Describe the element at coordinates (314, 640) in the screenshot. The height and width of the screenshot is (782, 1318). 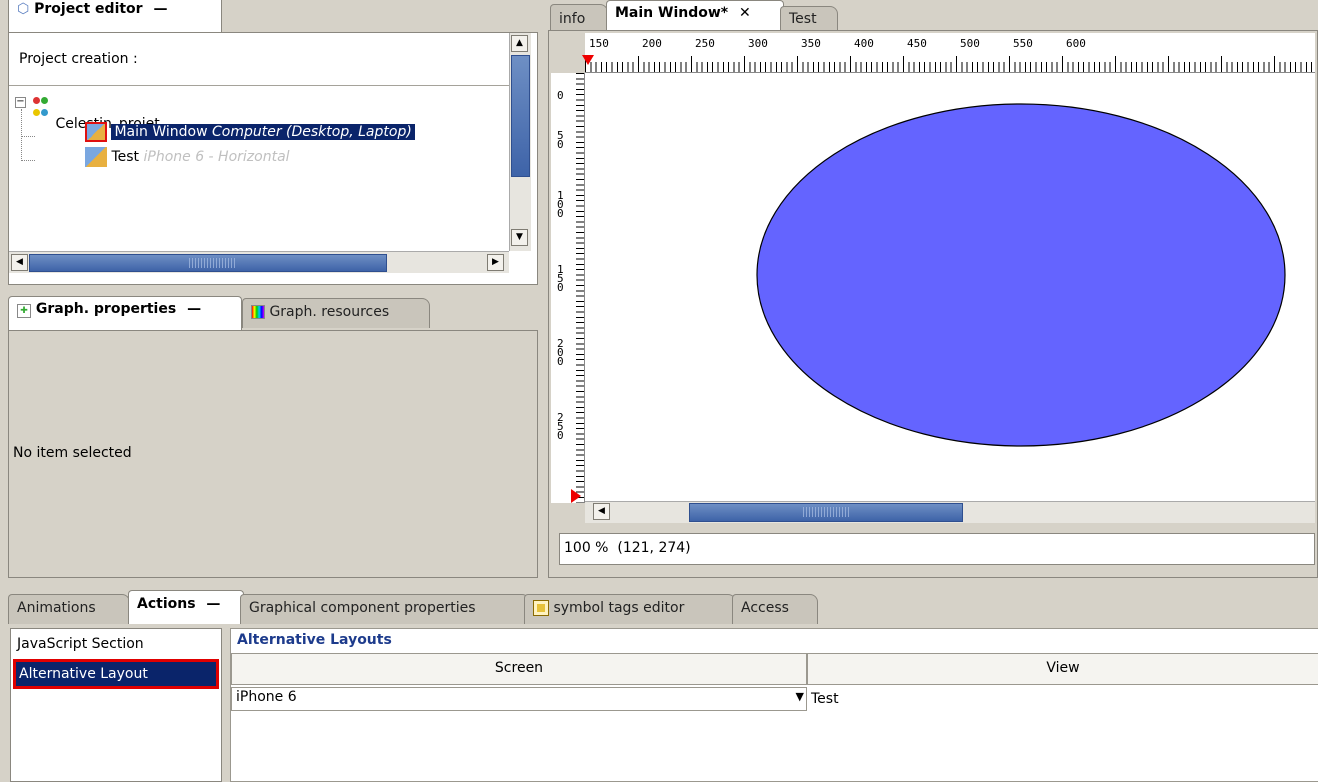
I see `group-title: Alternative Layouts` at that location.